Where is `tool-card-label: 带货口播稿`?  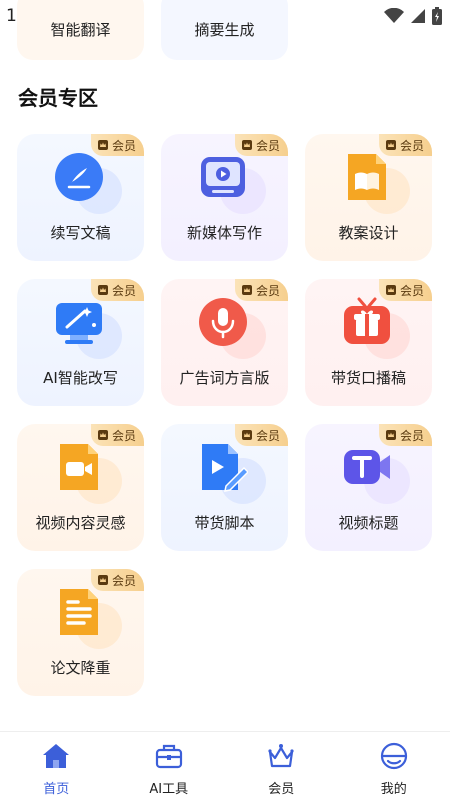
tool-card-label: 带货口播稿 is located at coordinates (368, 378).